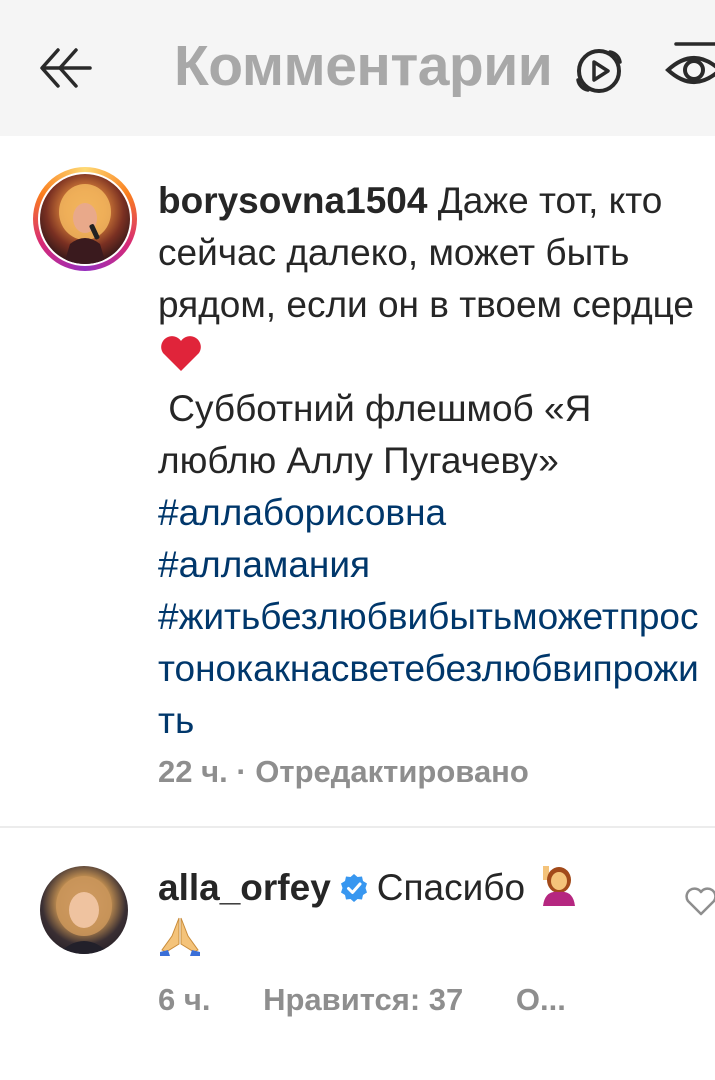 Image resolution: width=715 pixels, height=1080 pixels. I want to click on red-heart-icon, so click(181, 353).